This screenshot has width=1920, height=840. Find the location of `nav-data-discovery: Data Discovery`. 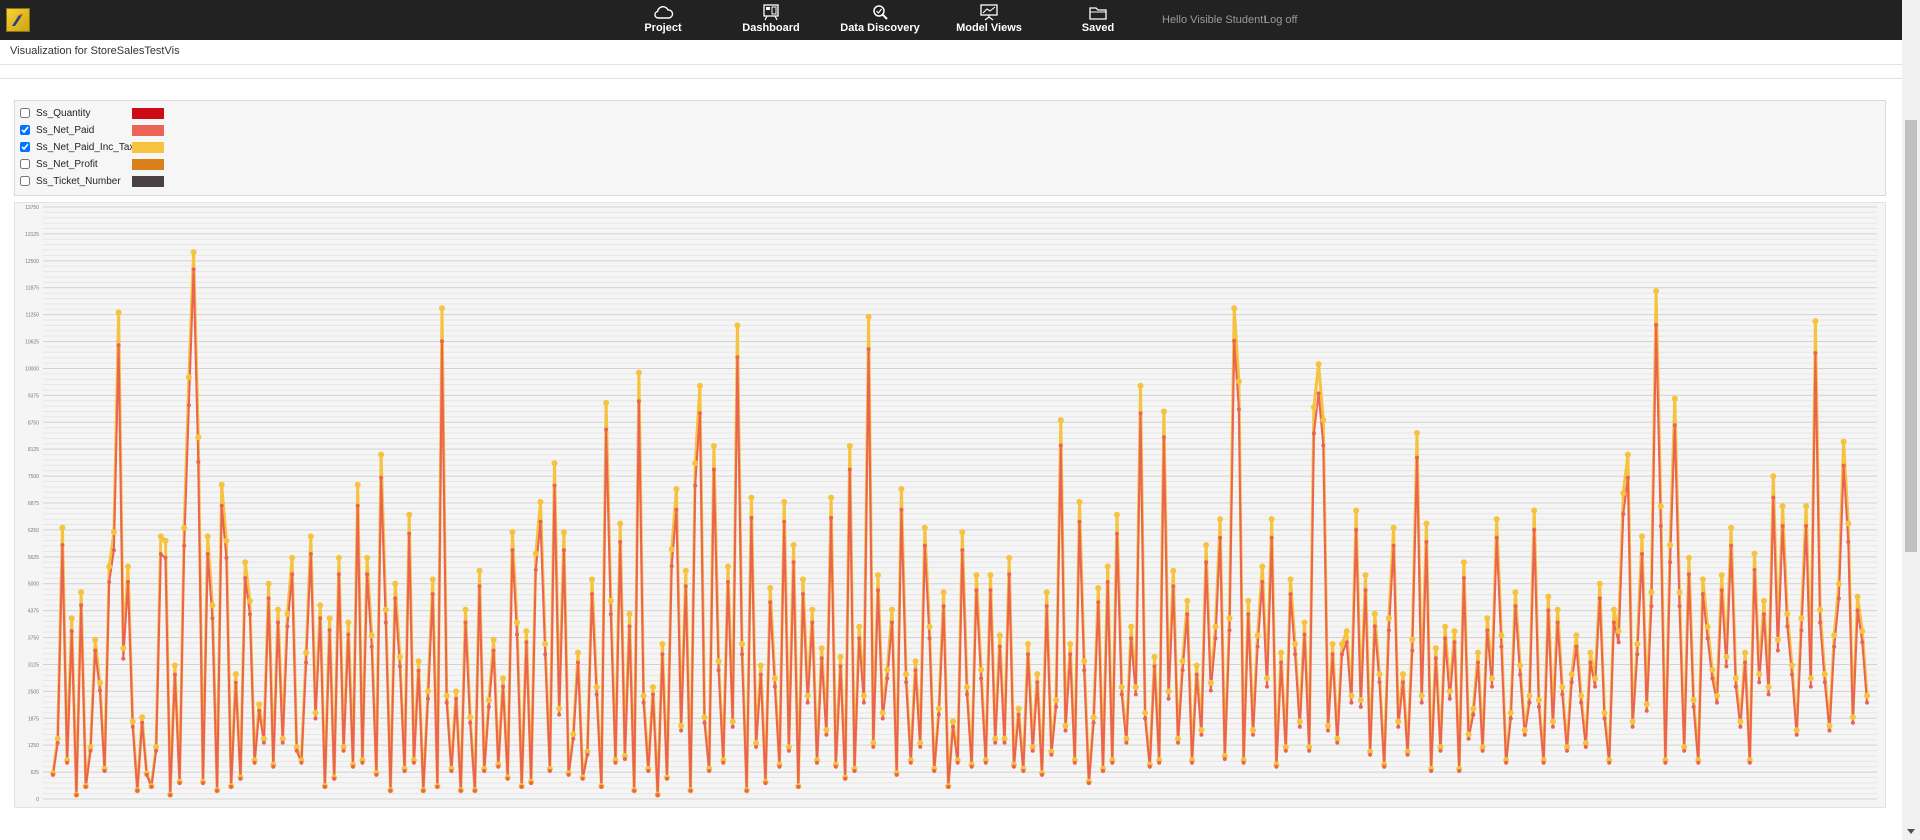

nav-data-discovery: Data Discovery is located at coordinates (880, 21).